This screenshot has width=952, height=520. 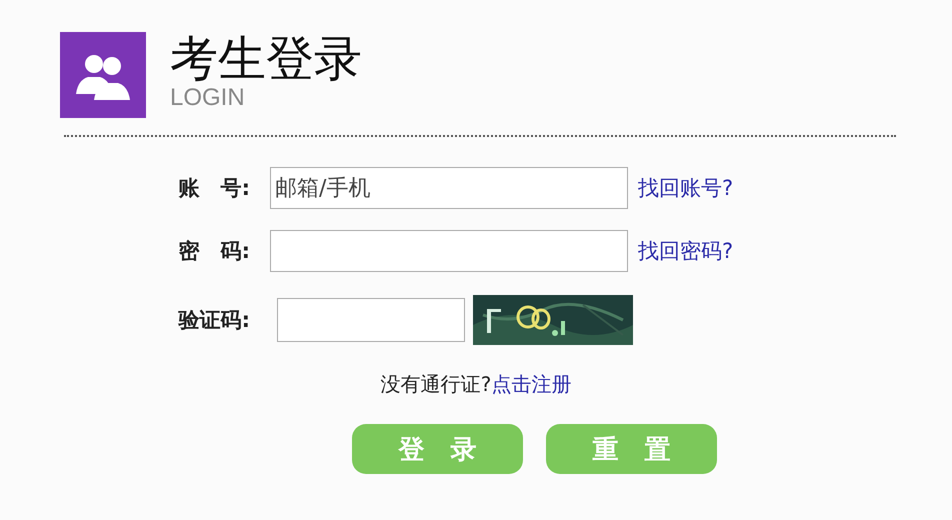 What do you see at coordinates (266, 59) in the screenshot?
I see `page-title: 考生登录` at bounding box center [266, 59].